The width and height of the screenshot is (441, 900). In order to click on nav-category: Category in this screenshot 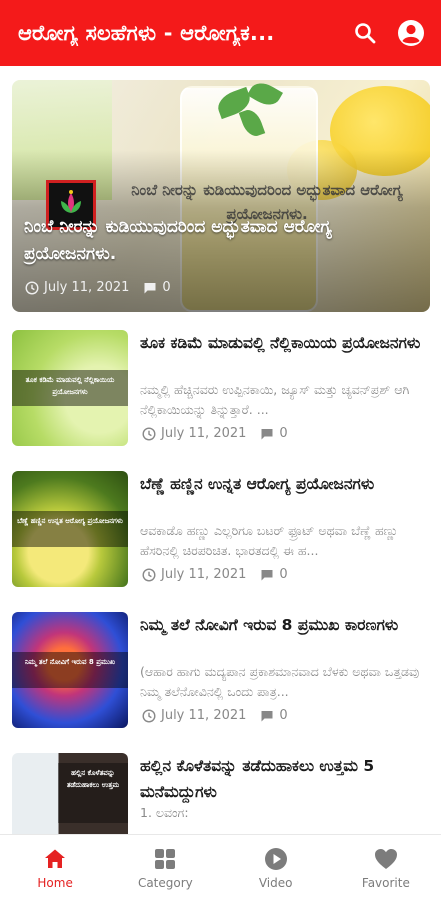, I will do `click(165, 867)`.